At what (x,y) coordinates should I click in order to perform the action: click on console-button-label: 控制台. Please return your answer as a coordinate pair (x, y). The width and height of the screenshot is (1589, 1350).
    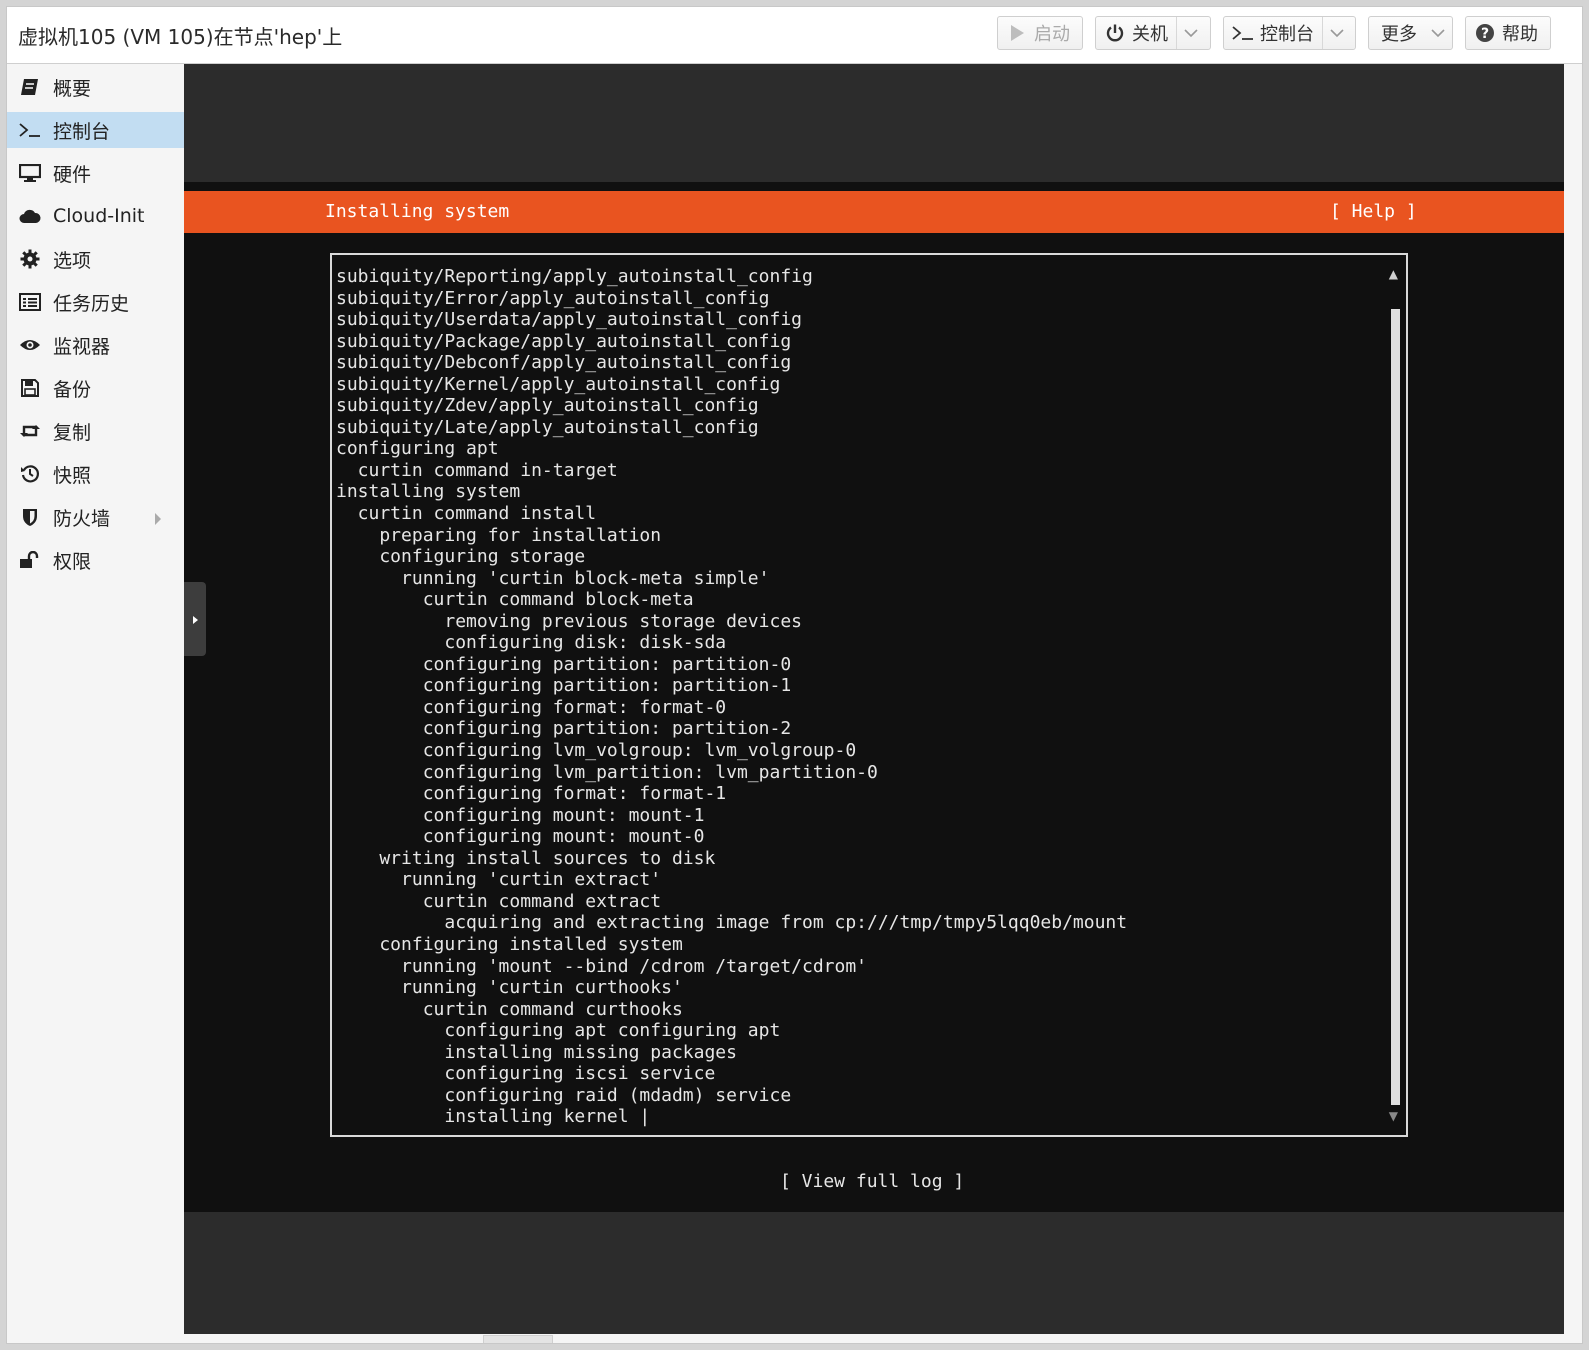
    Looking at the image, I should click on (1287, 34).